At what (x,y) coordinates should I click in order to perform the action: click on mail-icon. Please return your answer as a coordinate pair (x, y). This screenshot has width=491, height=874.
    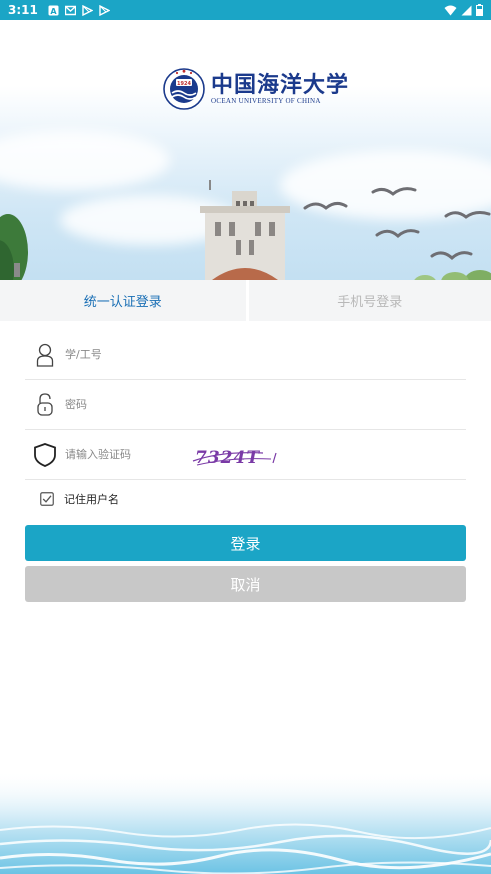
    Looking at the image, I should click on (70, 10).